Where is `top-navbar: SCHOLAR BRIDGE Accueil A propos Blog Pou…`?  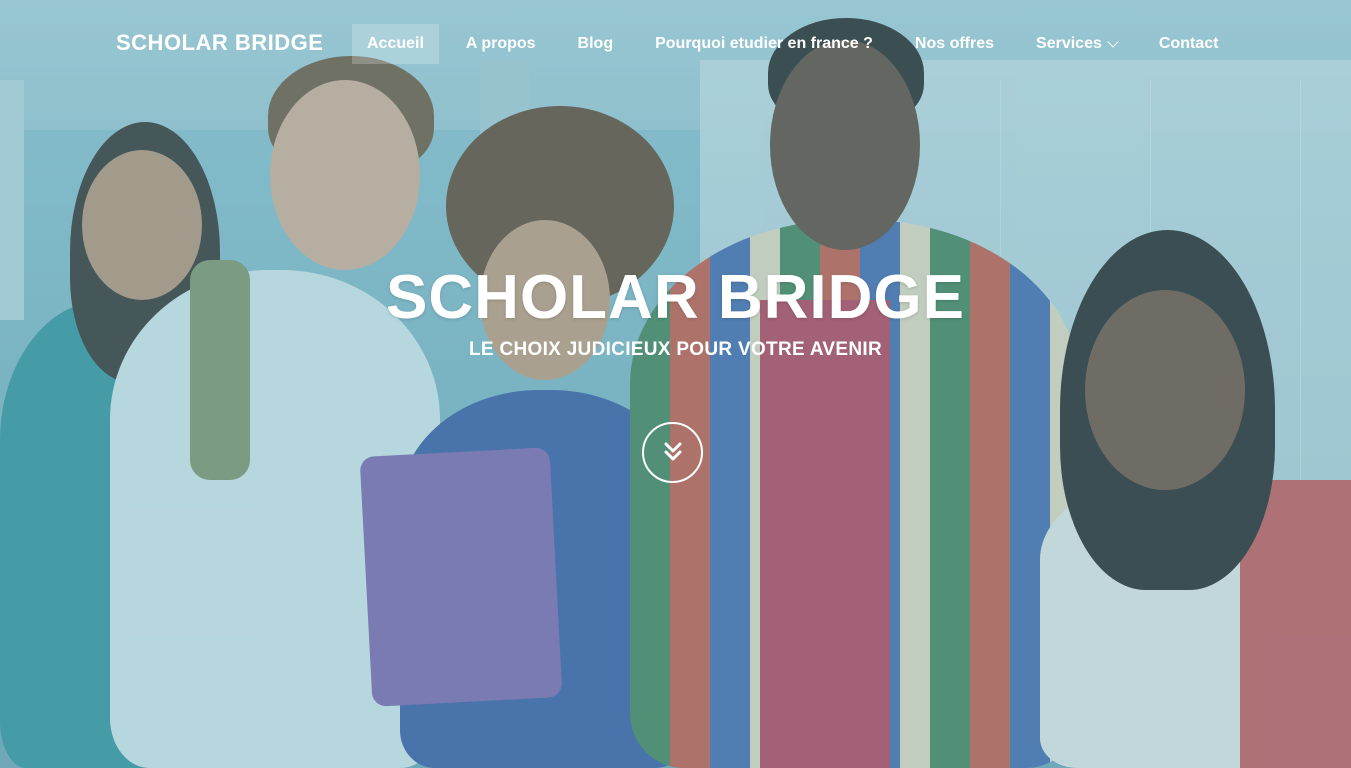
top-navbar: SCHOLAR BRIDGE Accueil A propos Blog Pou… is located at coordinates (675, 44).